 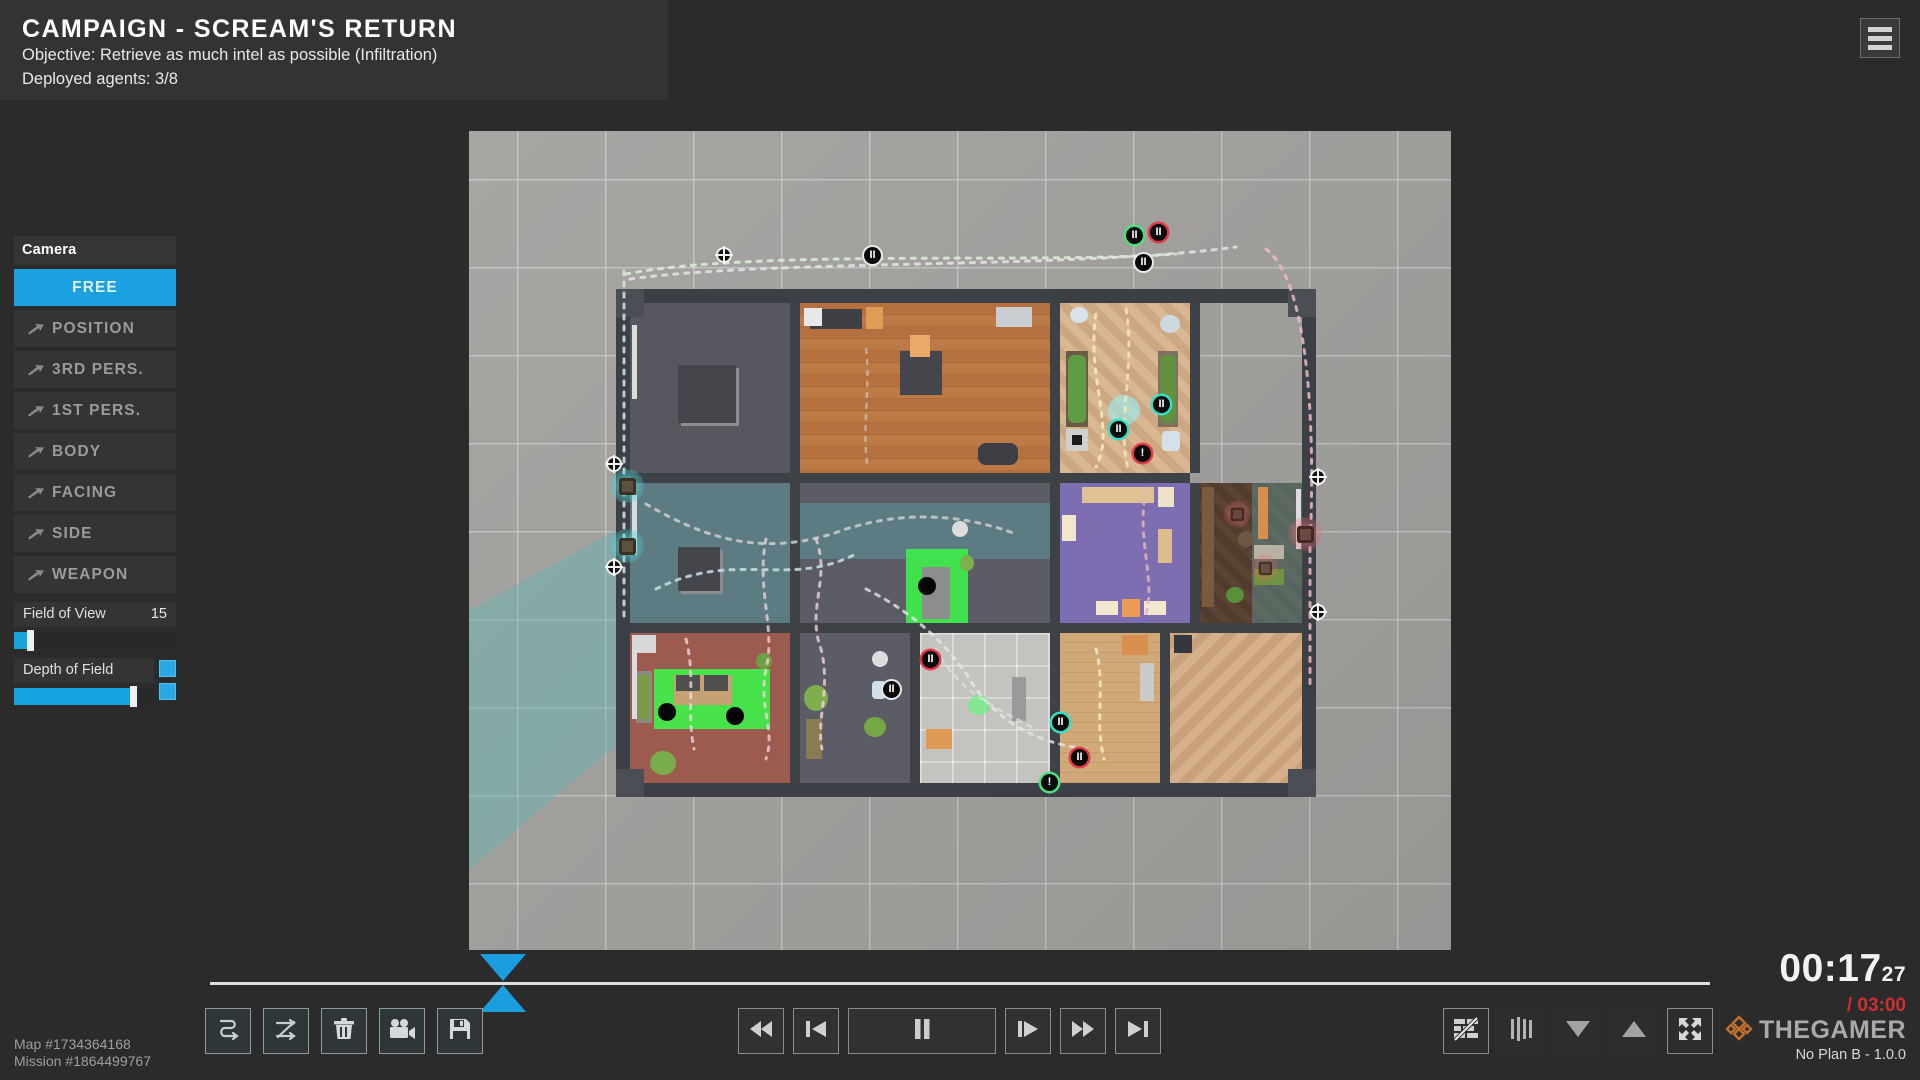 I want to click on fast-forward-button, so click(x=1083, y=1031).